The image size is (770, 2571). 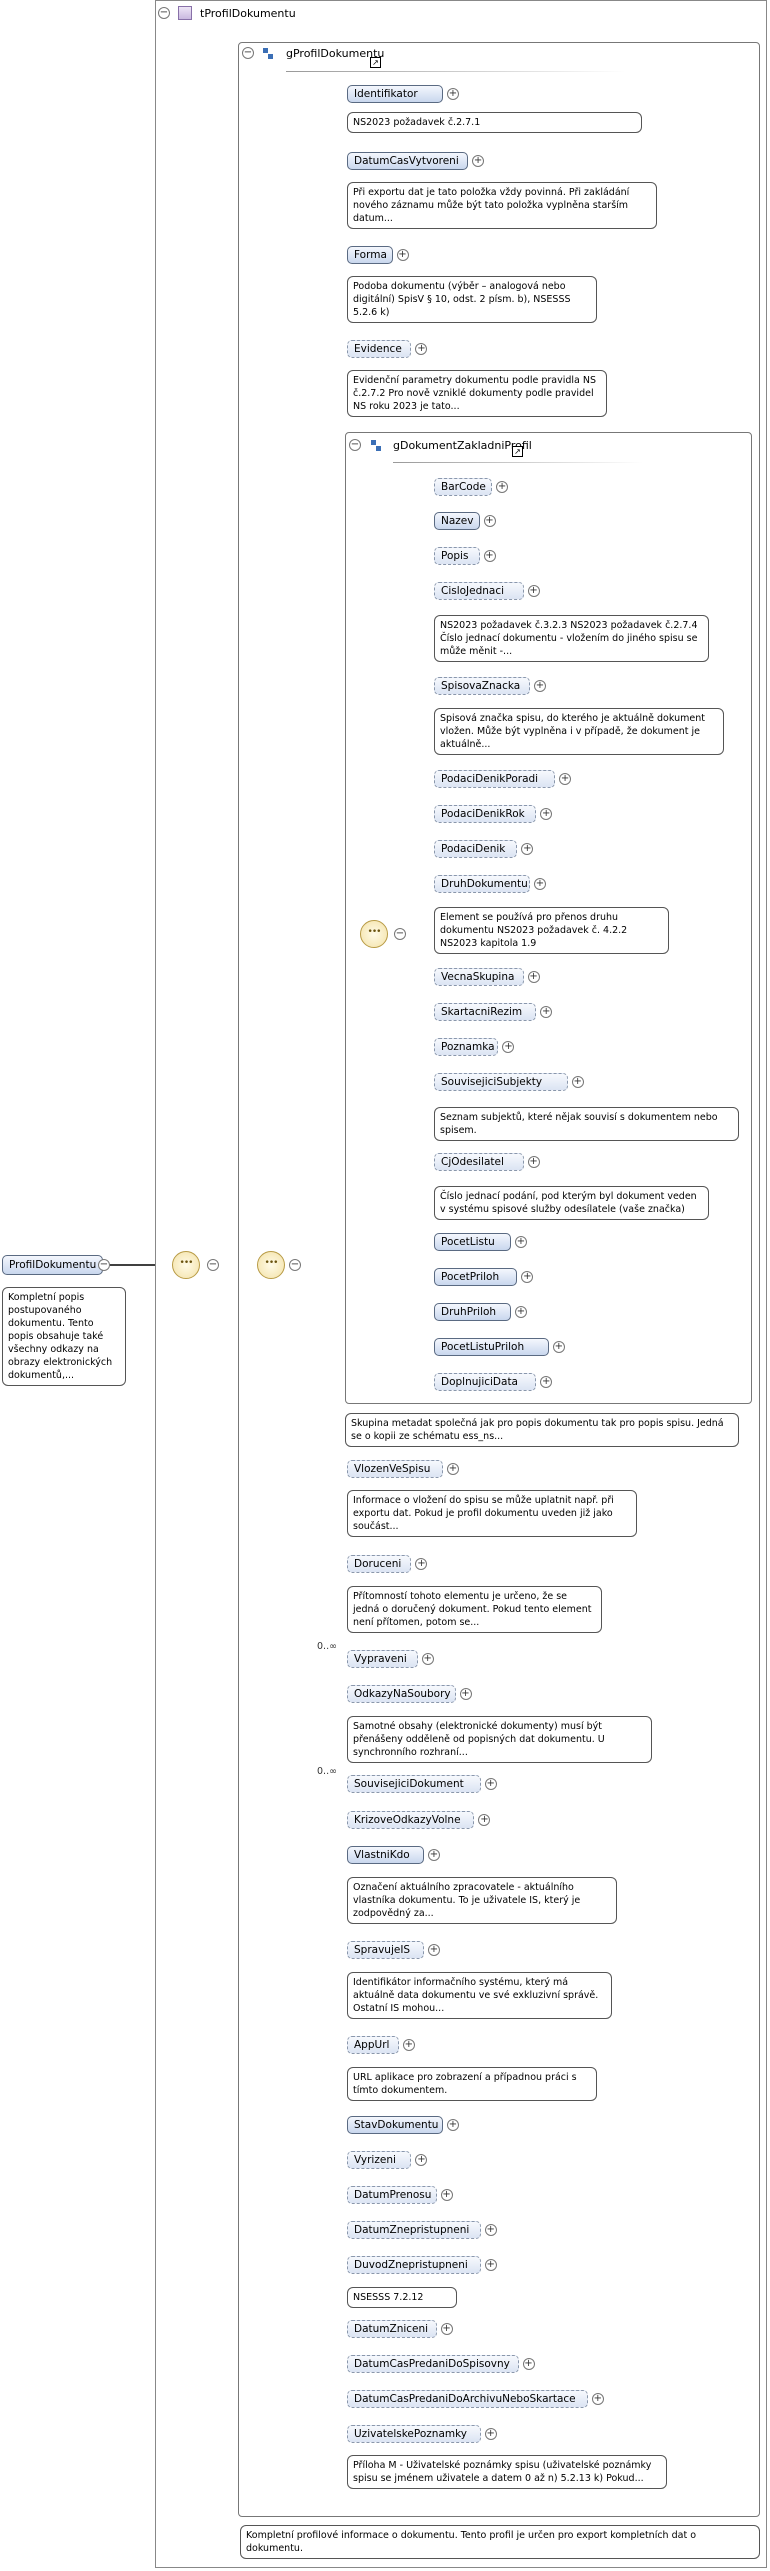 I want to click on profil-element: Vyrizeni, so click(x=379, y=2160).